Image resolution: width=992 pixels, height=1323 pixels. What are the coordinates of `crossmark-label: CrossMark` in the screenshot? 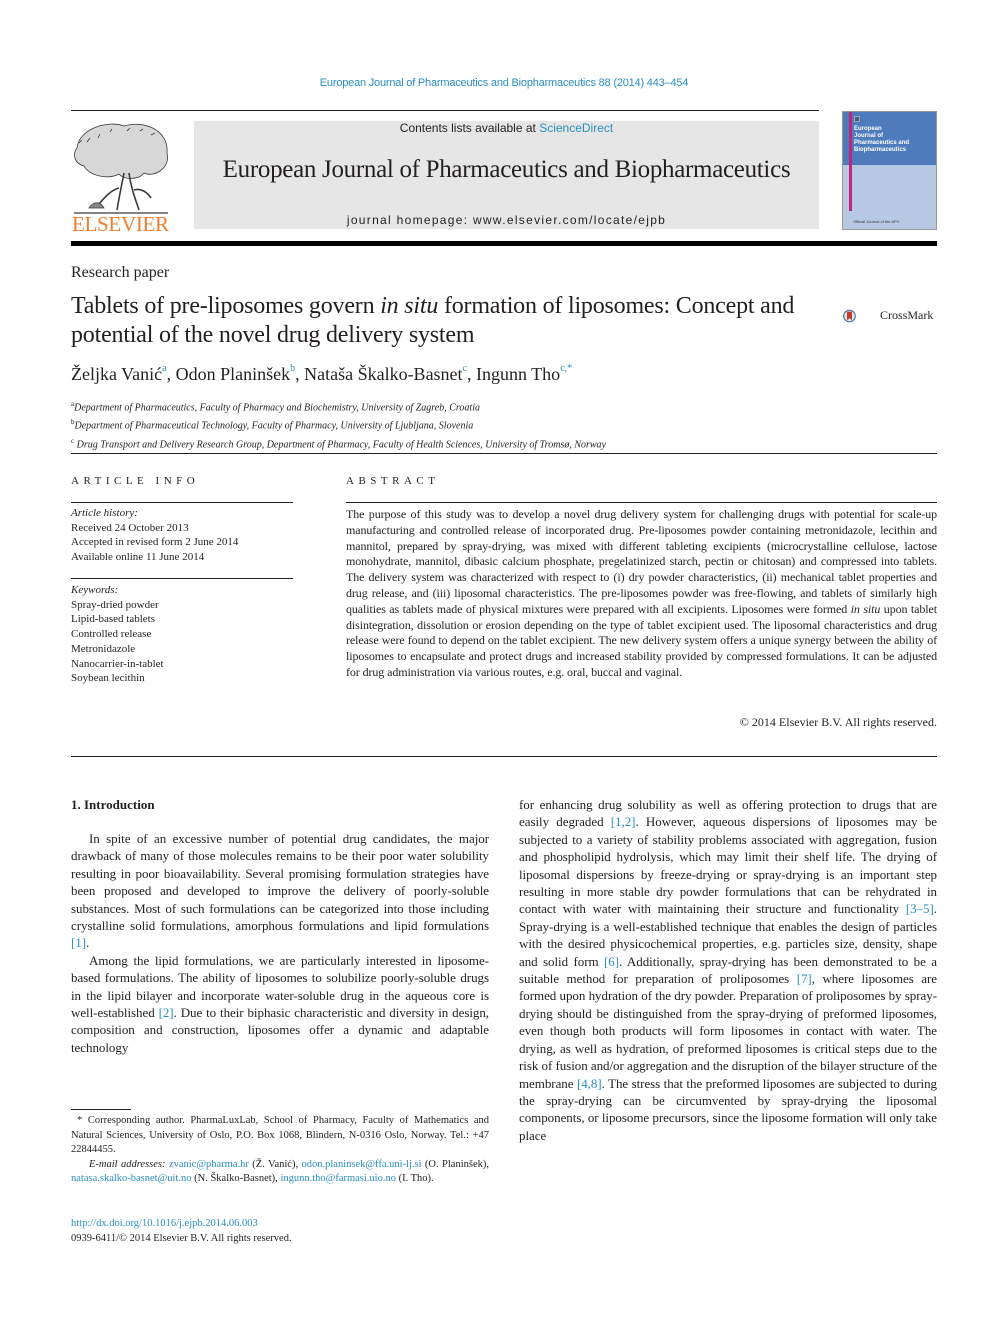 It's located at (906, 315).